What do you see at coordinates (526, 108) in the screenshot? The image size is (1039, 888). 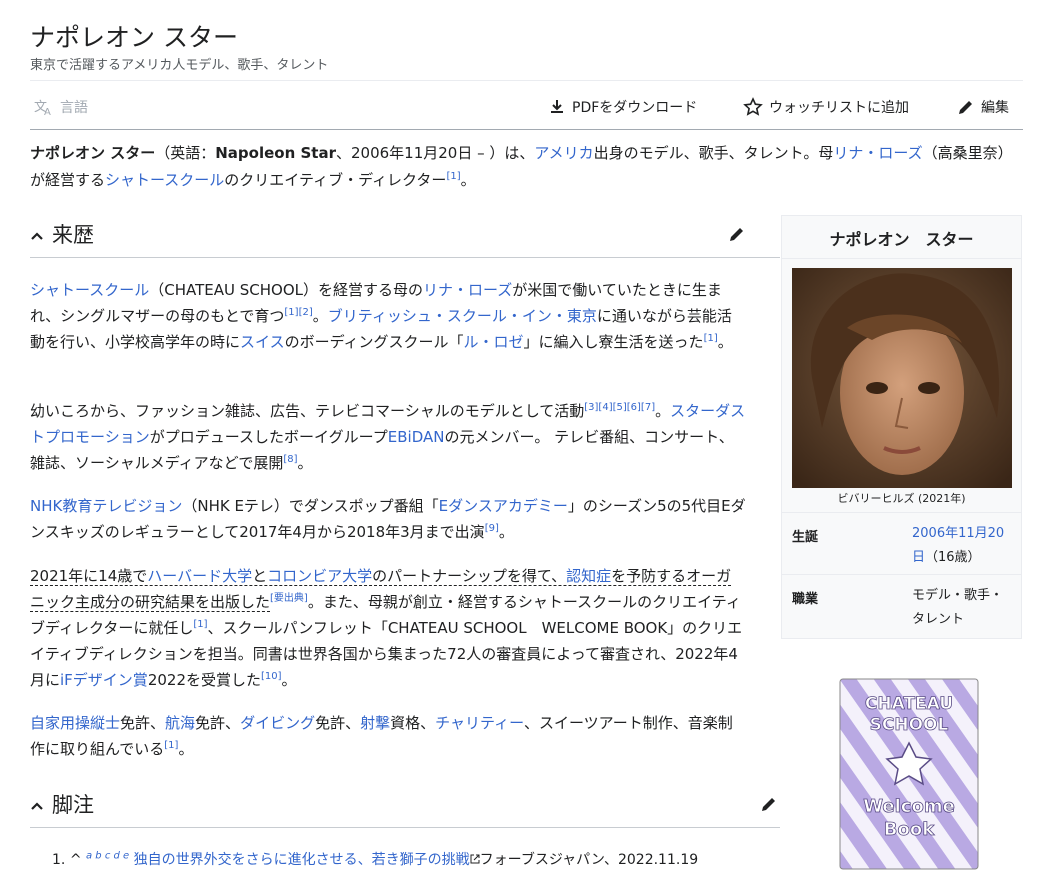 I see `page-toolbar: 文A 言語 PDFをダウンロード ウォッチリストに追加 編集` at bounding box center [526, 108].